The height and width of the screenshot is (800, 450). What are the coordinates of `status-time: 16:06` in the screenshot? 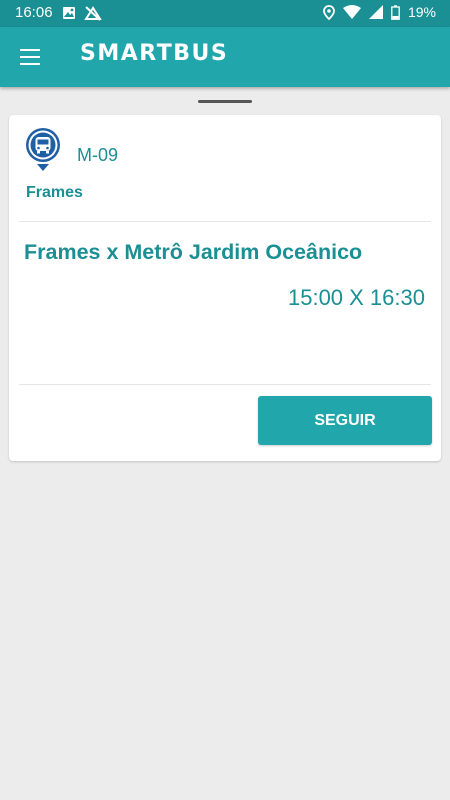 It's located at (34, 12).